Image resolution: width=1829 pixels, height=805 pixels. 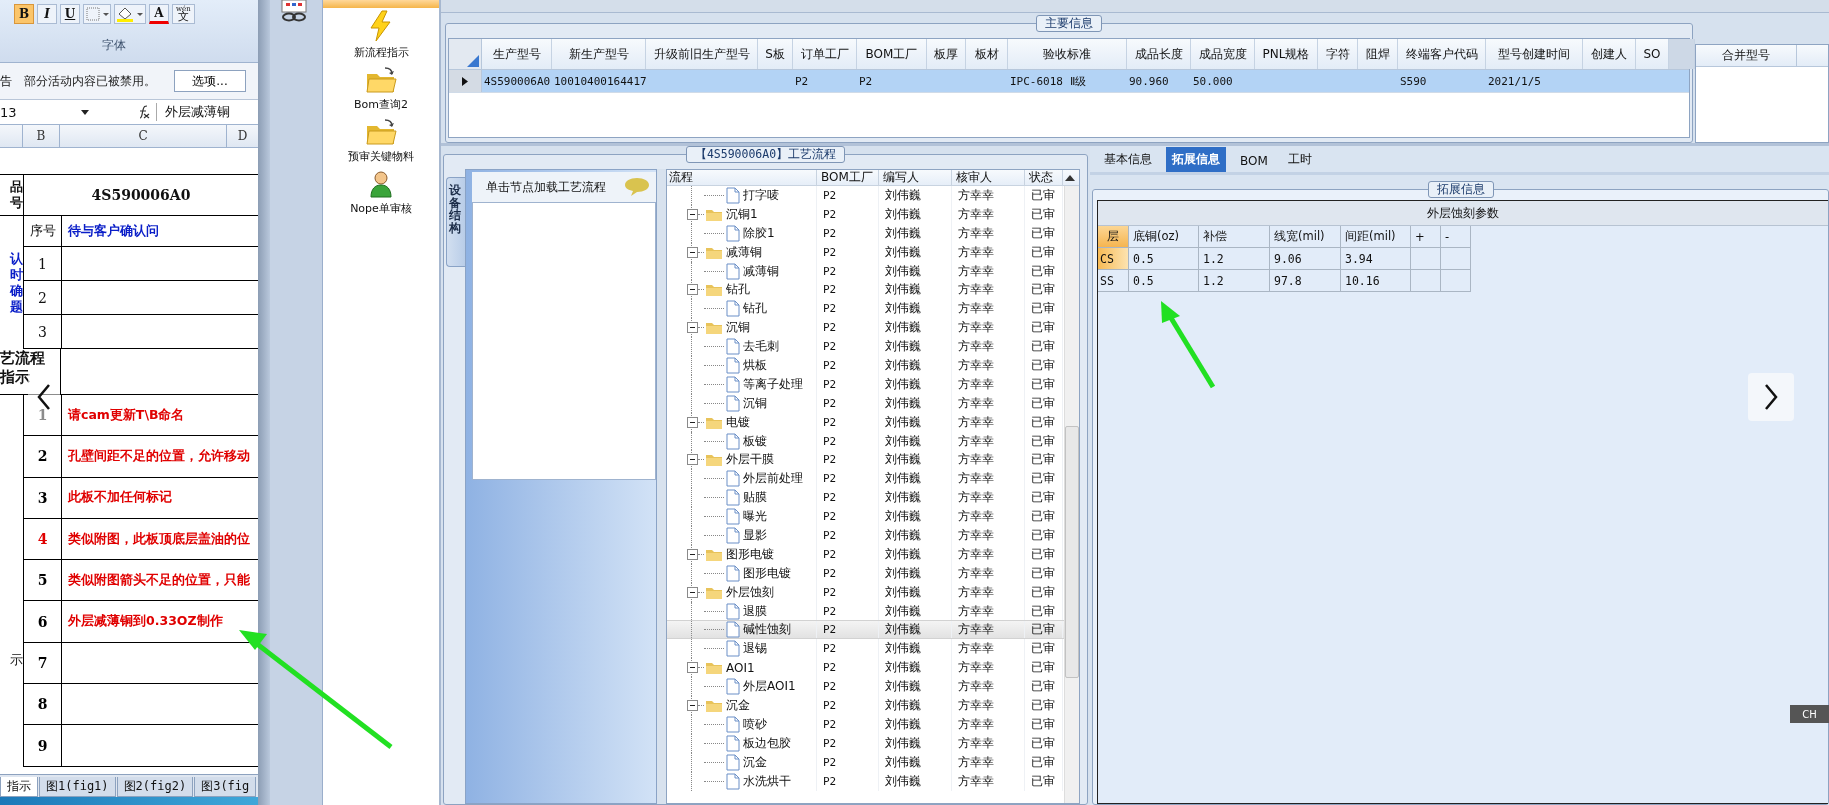 I want to click on tree-row: 等离子处理 P2 刘伟巍 方幸幸 已审, so click(x=865, y=384).